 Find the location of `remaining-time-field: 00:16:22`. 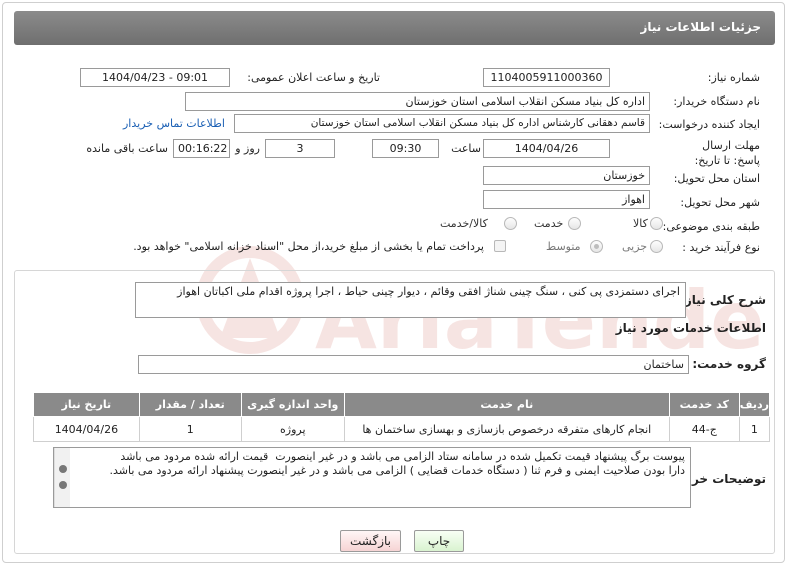

remaining-time-field: 00:16:22 is located at coordinates (201, 148).